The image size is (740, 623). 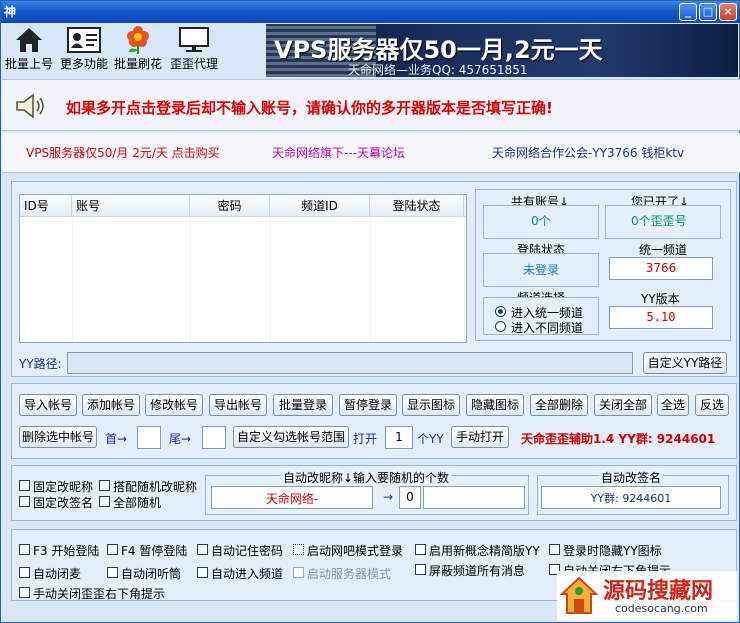 I want to click on close-button: ×, so click(x=728, y=12).